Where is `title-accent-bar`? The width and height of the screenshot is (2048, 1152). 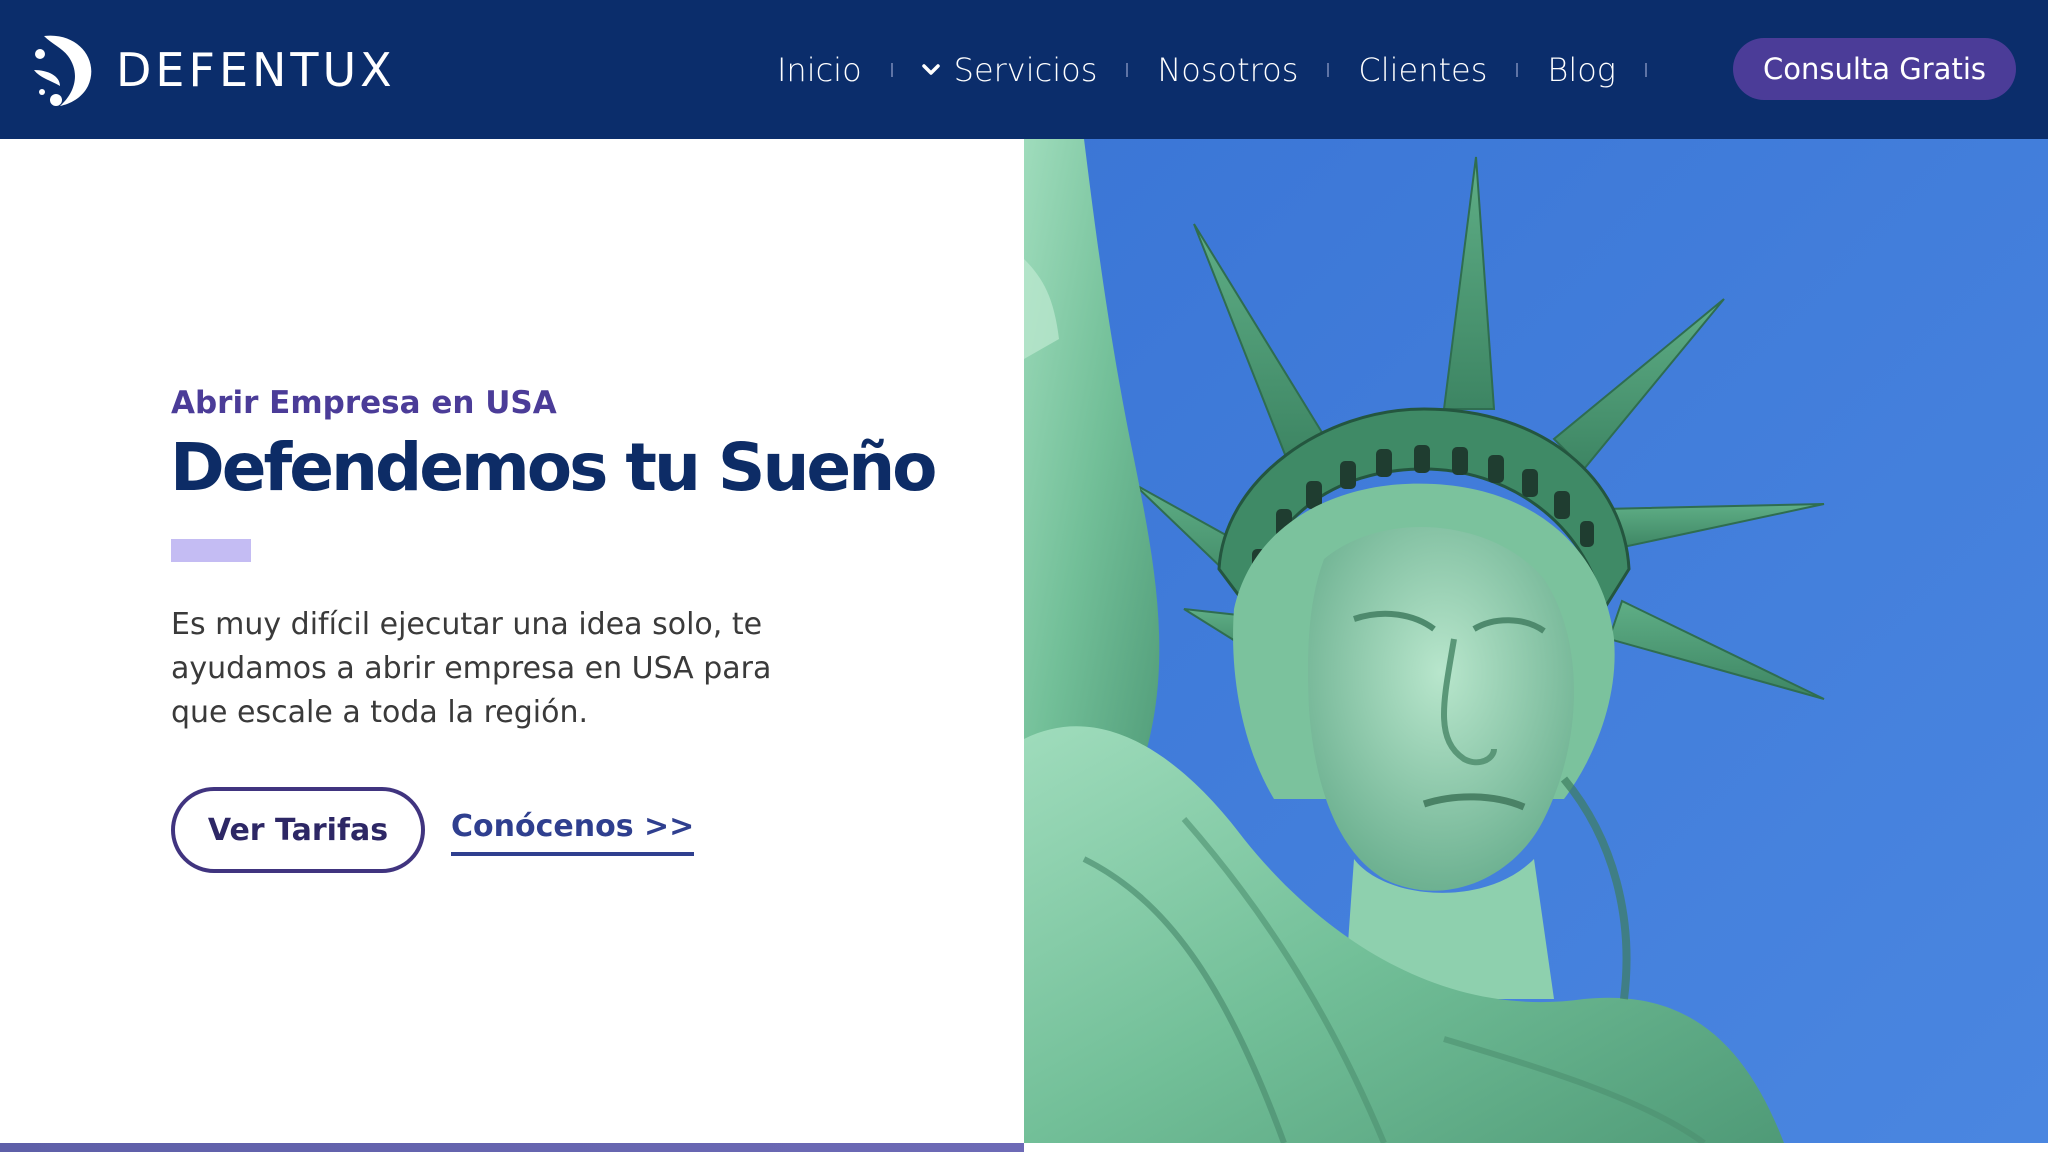 title-accent-bar is located at coordinates (211, 550).